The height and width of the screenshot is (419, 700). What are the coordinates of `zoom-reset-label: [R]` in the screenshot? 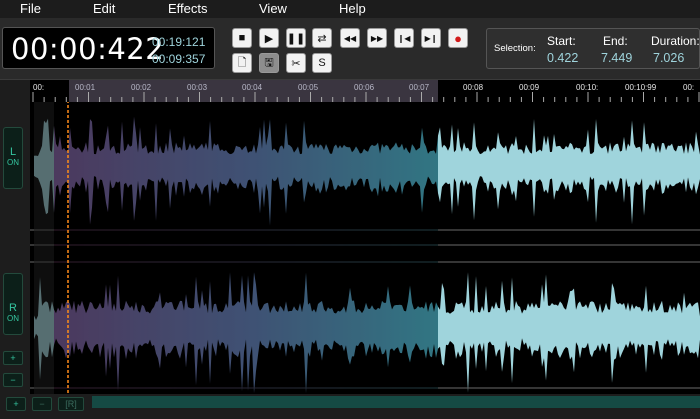 It's located at (71, 404).